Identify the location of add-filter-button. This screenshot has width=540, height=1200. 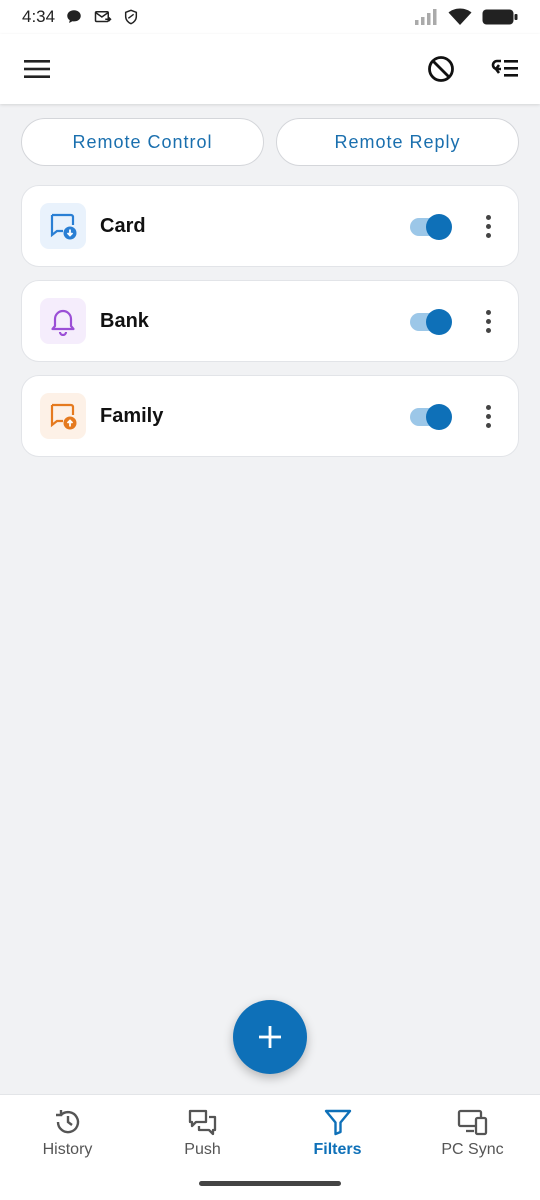
(270, 1037).